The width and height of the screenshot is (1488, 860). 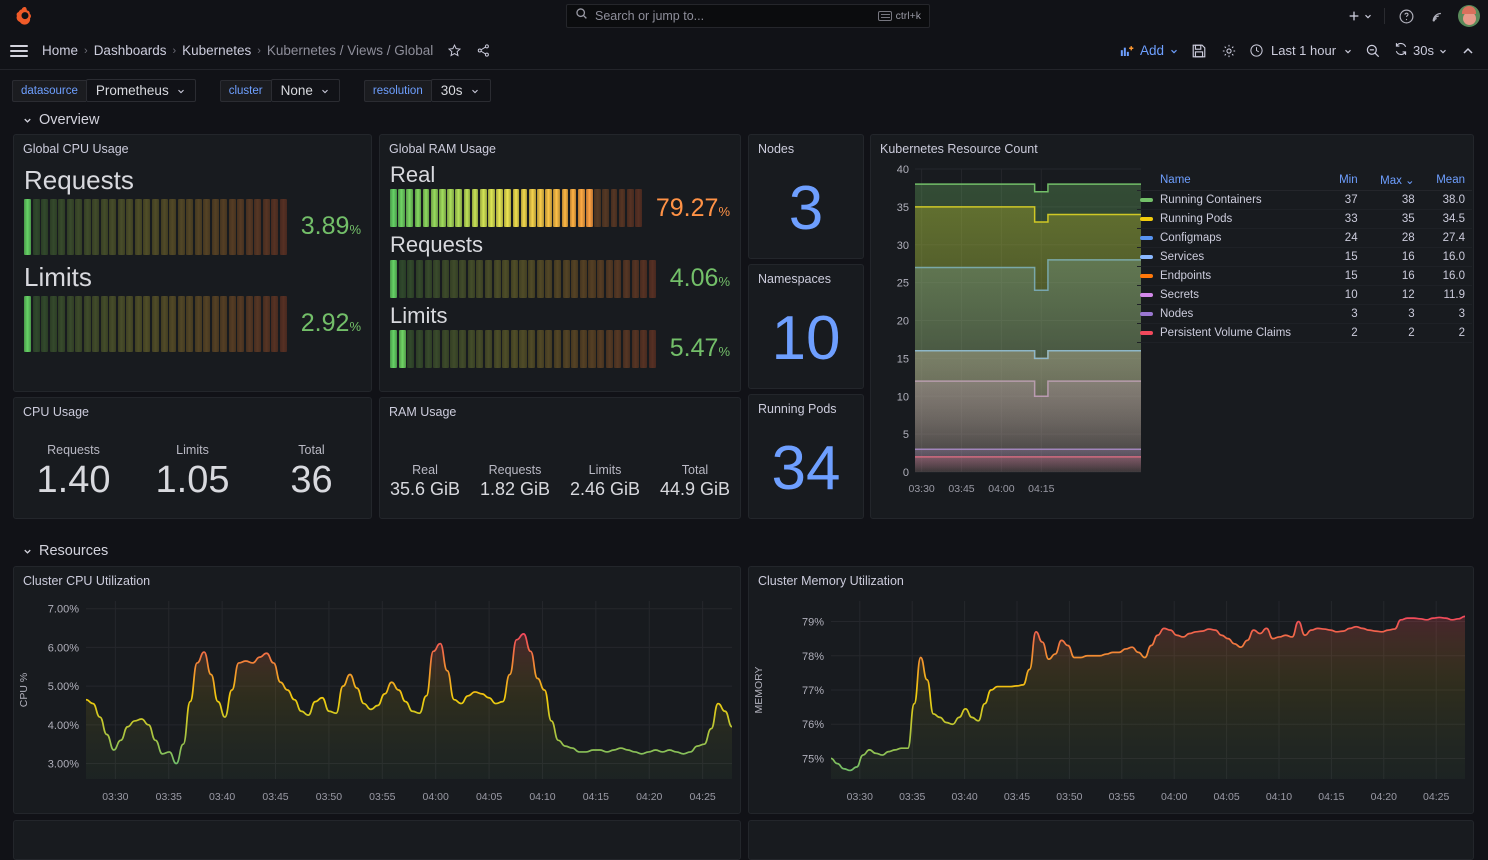 What do you see at coordinates (25, 16) in the screenshot?
I see `grafana-logo-icon` at bounding box center [25, 16].